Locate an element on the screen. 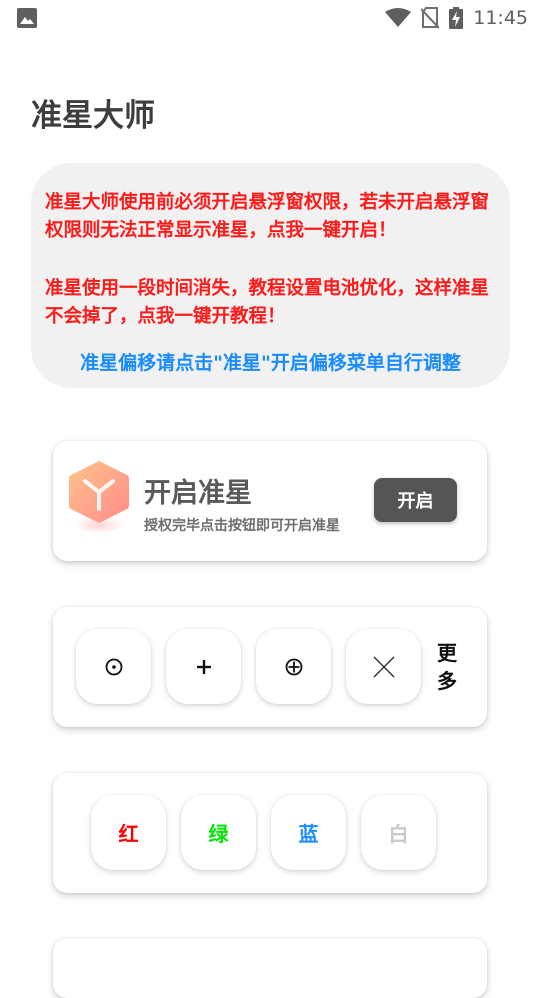 The image size is (540, 998). color-blue-label: 蓝 is located at coordinates (308, 834).